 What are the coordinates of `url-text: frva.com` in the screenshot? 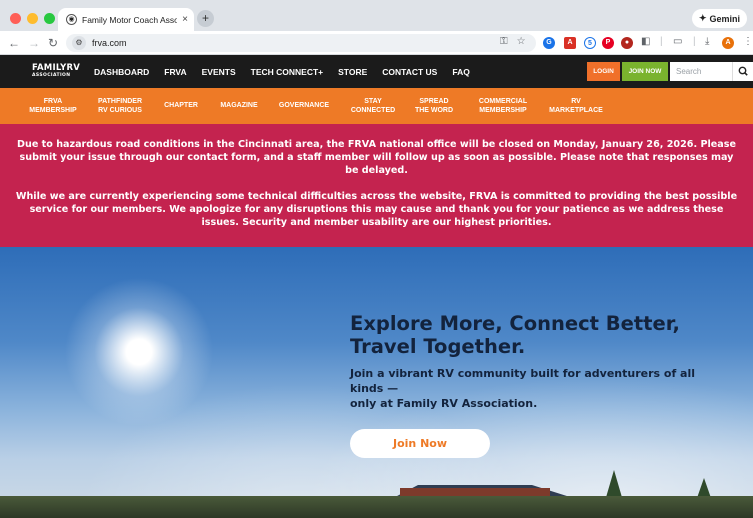 It's located at (109, 43).